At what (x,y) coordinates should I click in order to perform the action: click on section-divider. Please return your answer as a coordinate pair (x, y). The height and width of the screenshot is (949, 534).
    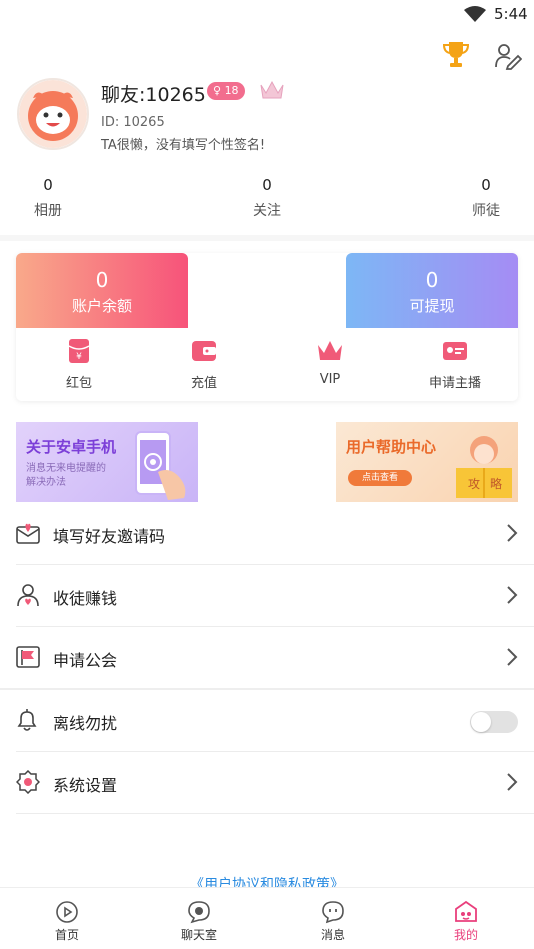
    Looking at the image, I should click on (267, 238).